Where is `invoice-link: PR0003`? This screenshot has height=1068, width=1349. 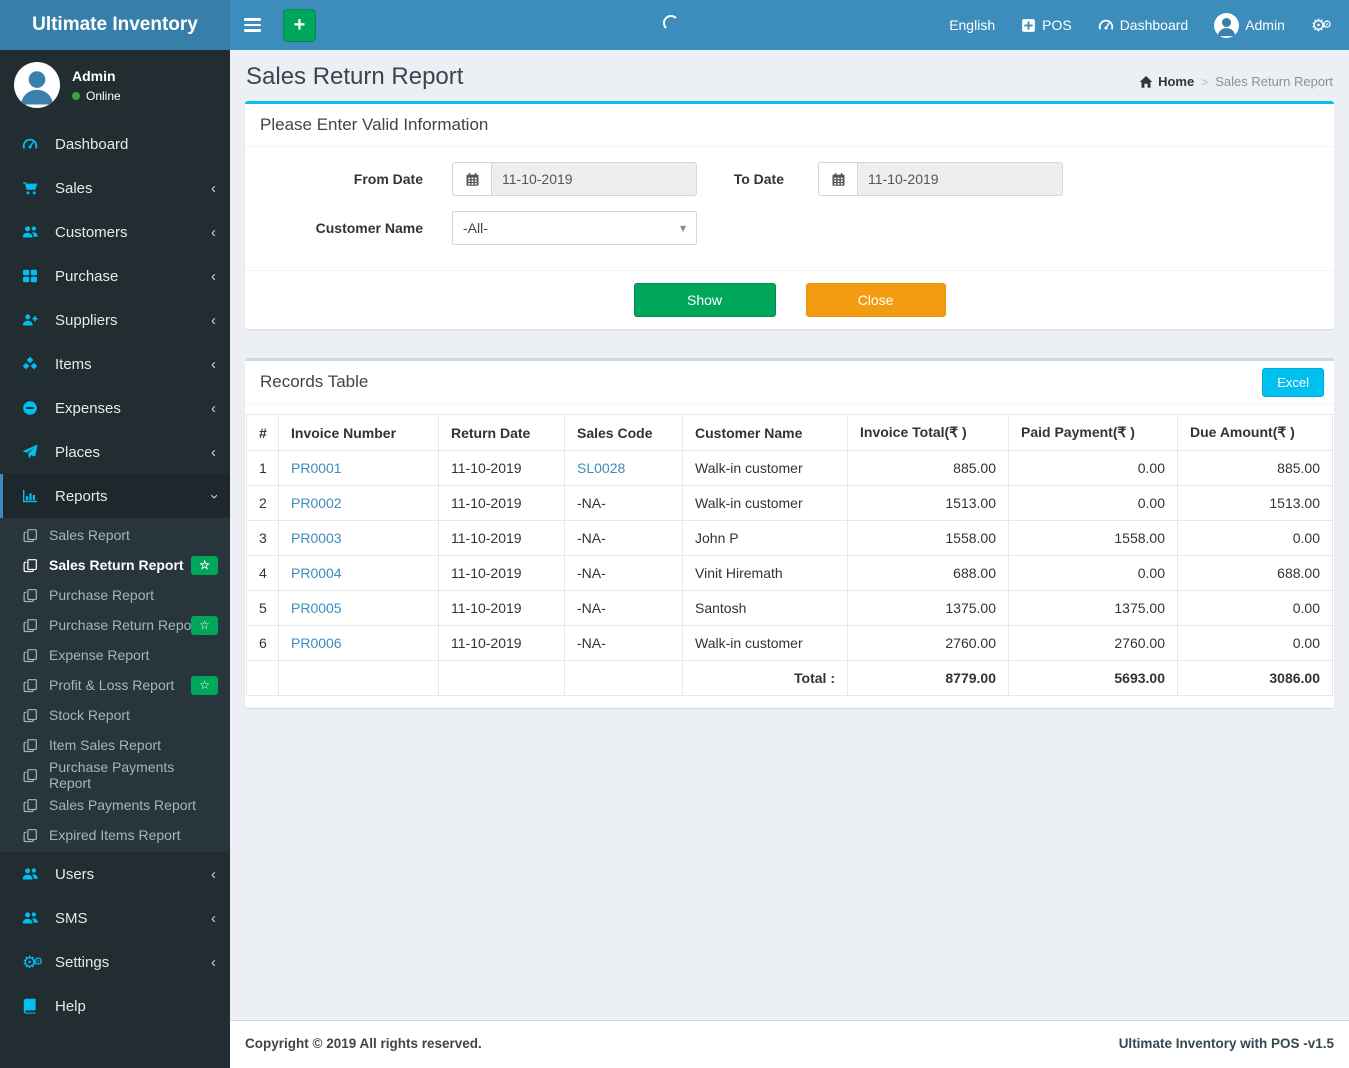 invoice-link: PR0003 is located at coordinates (316, 538).